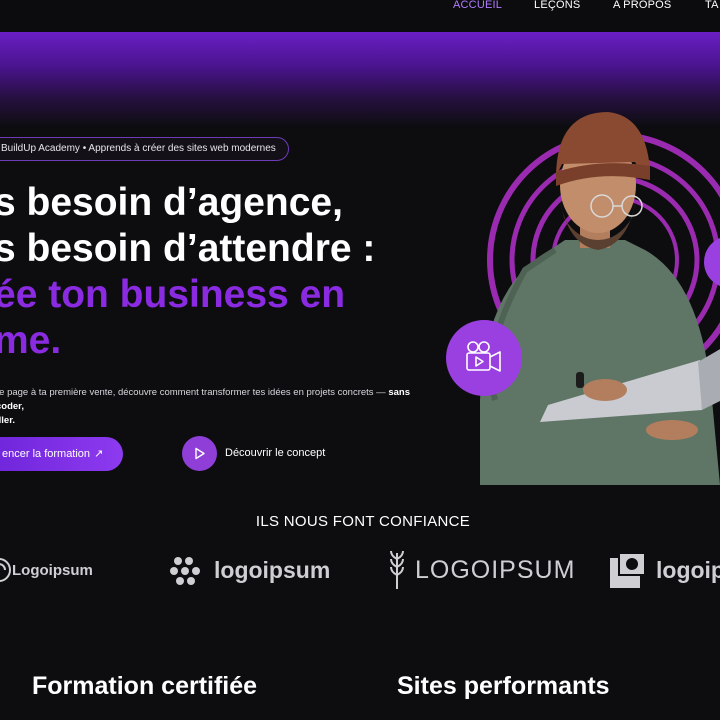 This screenshot has height=720, width=720. What do you see at coordinates (503, 686) in the screenshot?
I see `feature-title-performance: Sites performants` at bounding box center [503, 686].